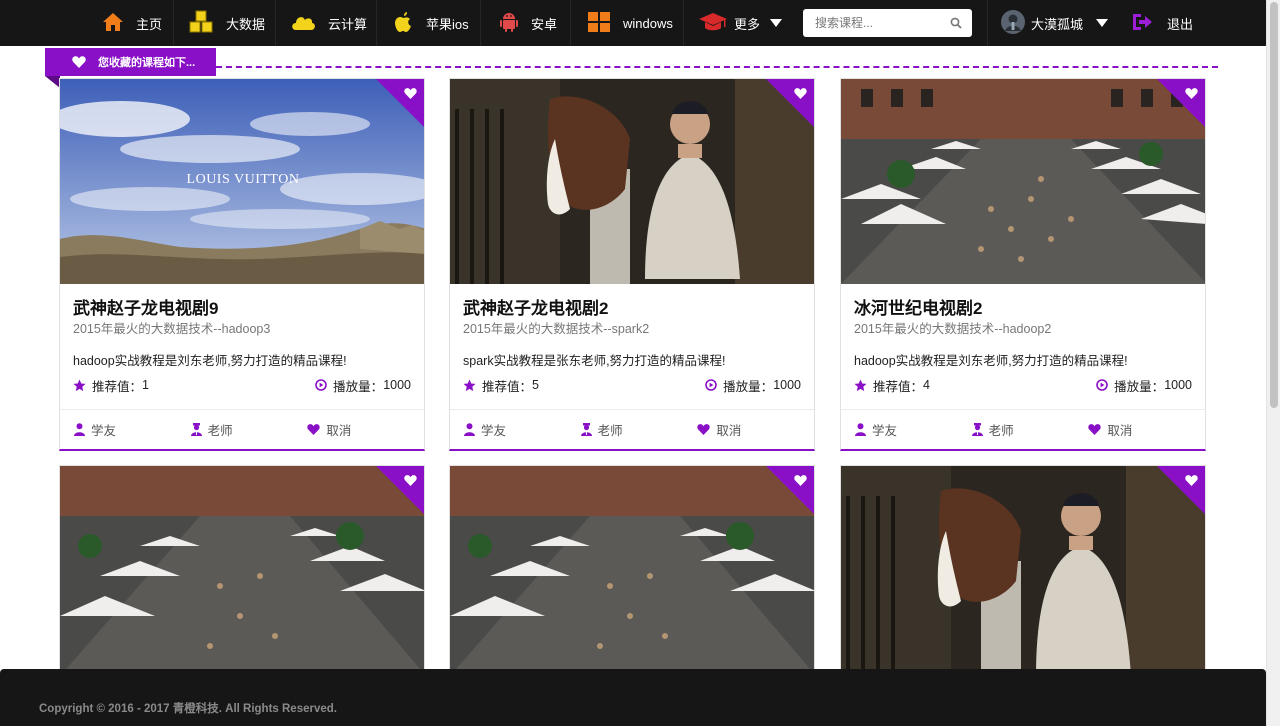 Image resolution: width=1280 pixels, height=726 pixels. Describe the element at coordinates (632, 306) in the screenshot. I see `course-title: 武神赵子龙电视剧2` at that location.